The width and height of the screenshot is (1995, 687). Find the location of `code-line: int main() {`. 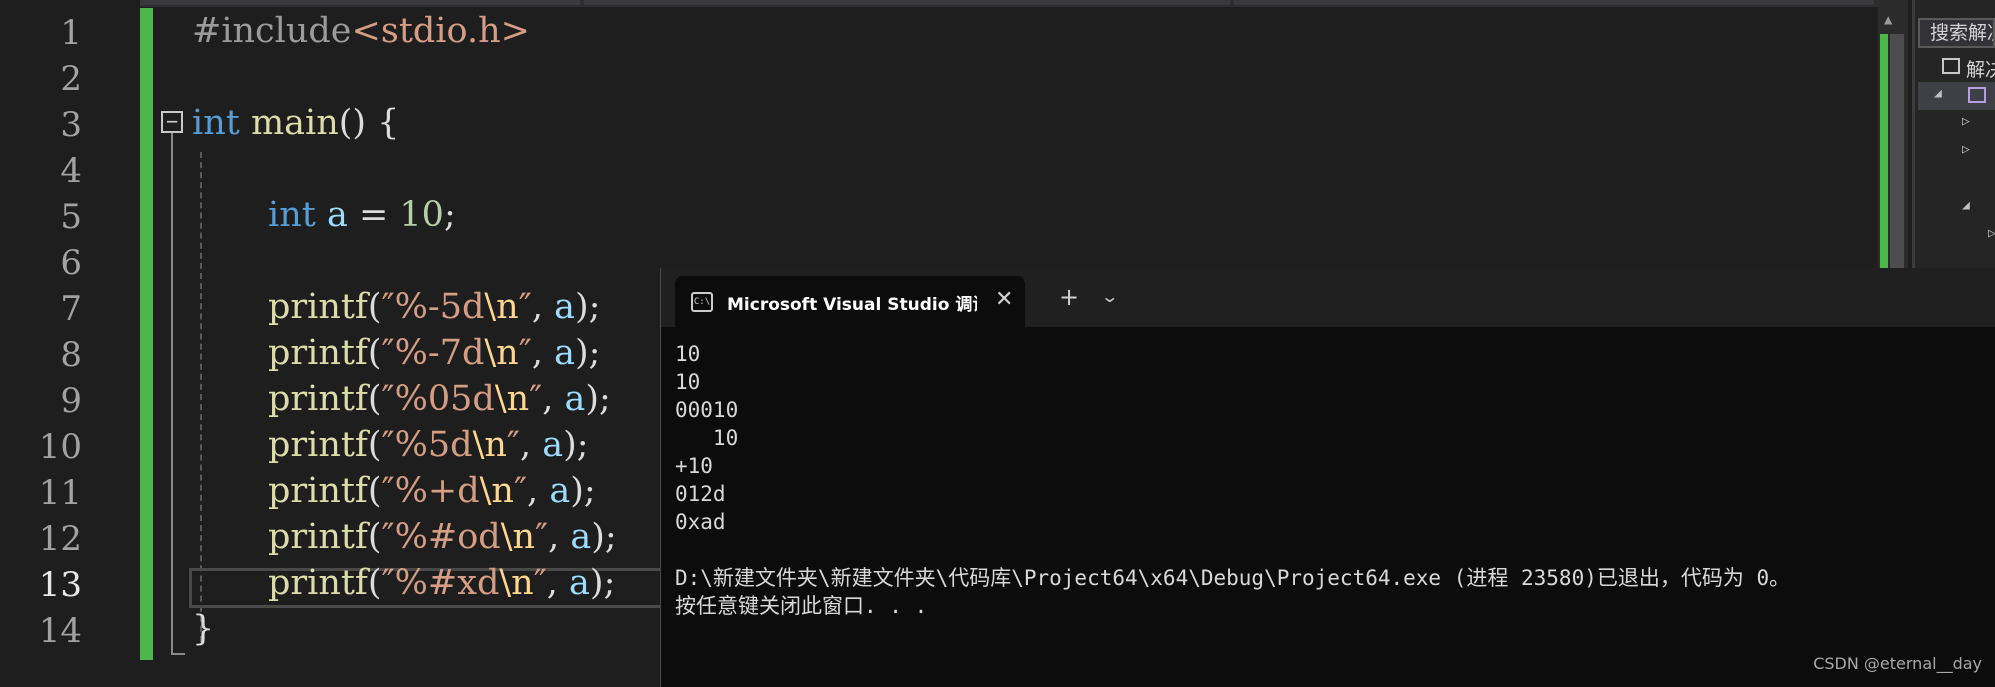

code-line: int main() { is located at coordinates (295, 123).